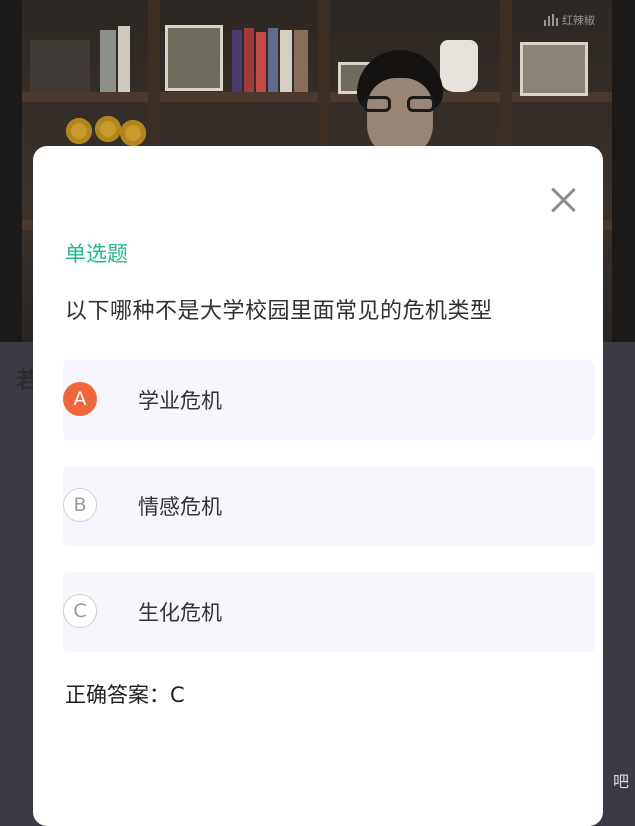  What do you see at coordinates (318, 506) in the screenshot?
I see `option-b: B 情感危机` at bounding box center [318, 506].